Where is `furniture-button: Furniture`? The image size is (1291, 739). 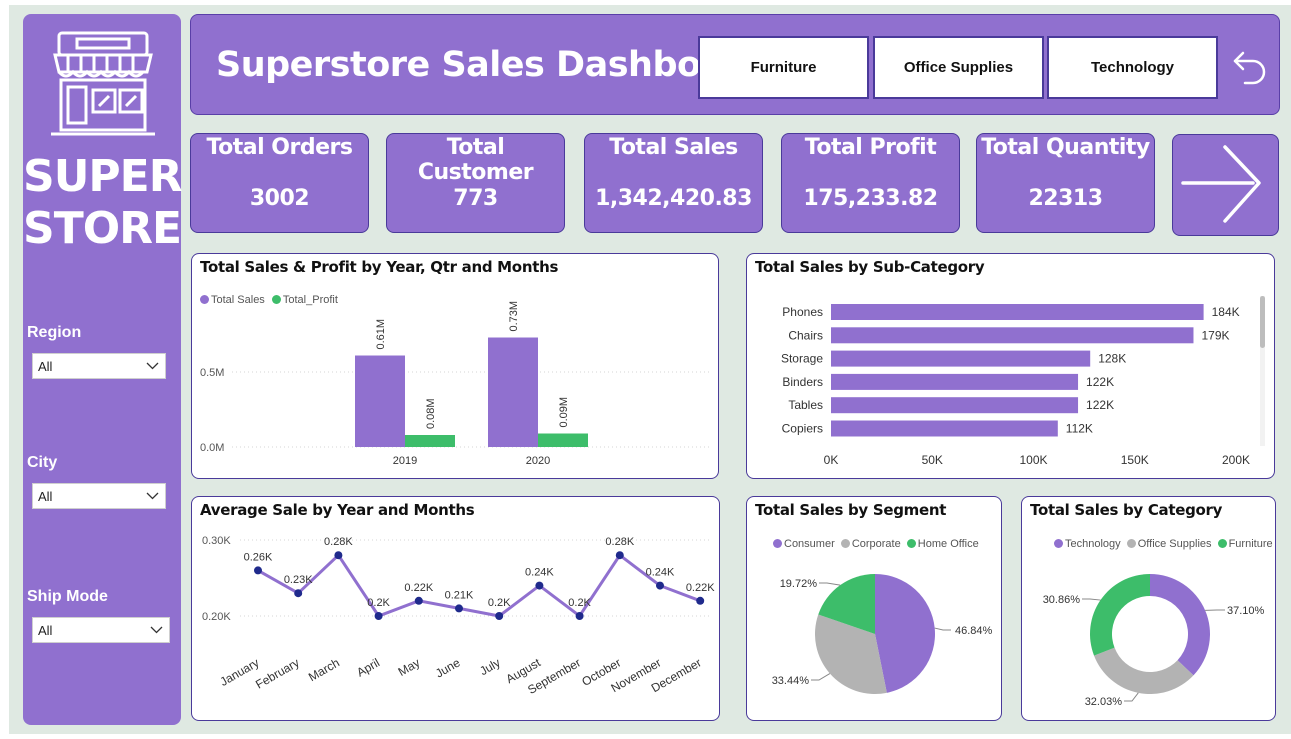
furniture-button: Furniture is located at coordinates (783, 67).